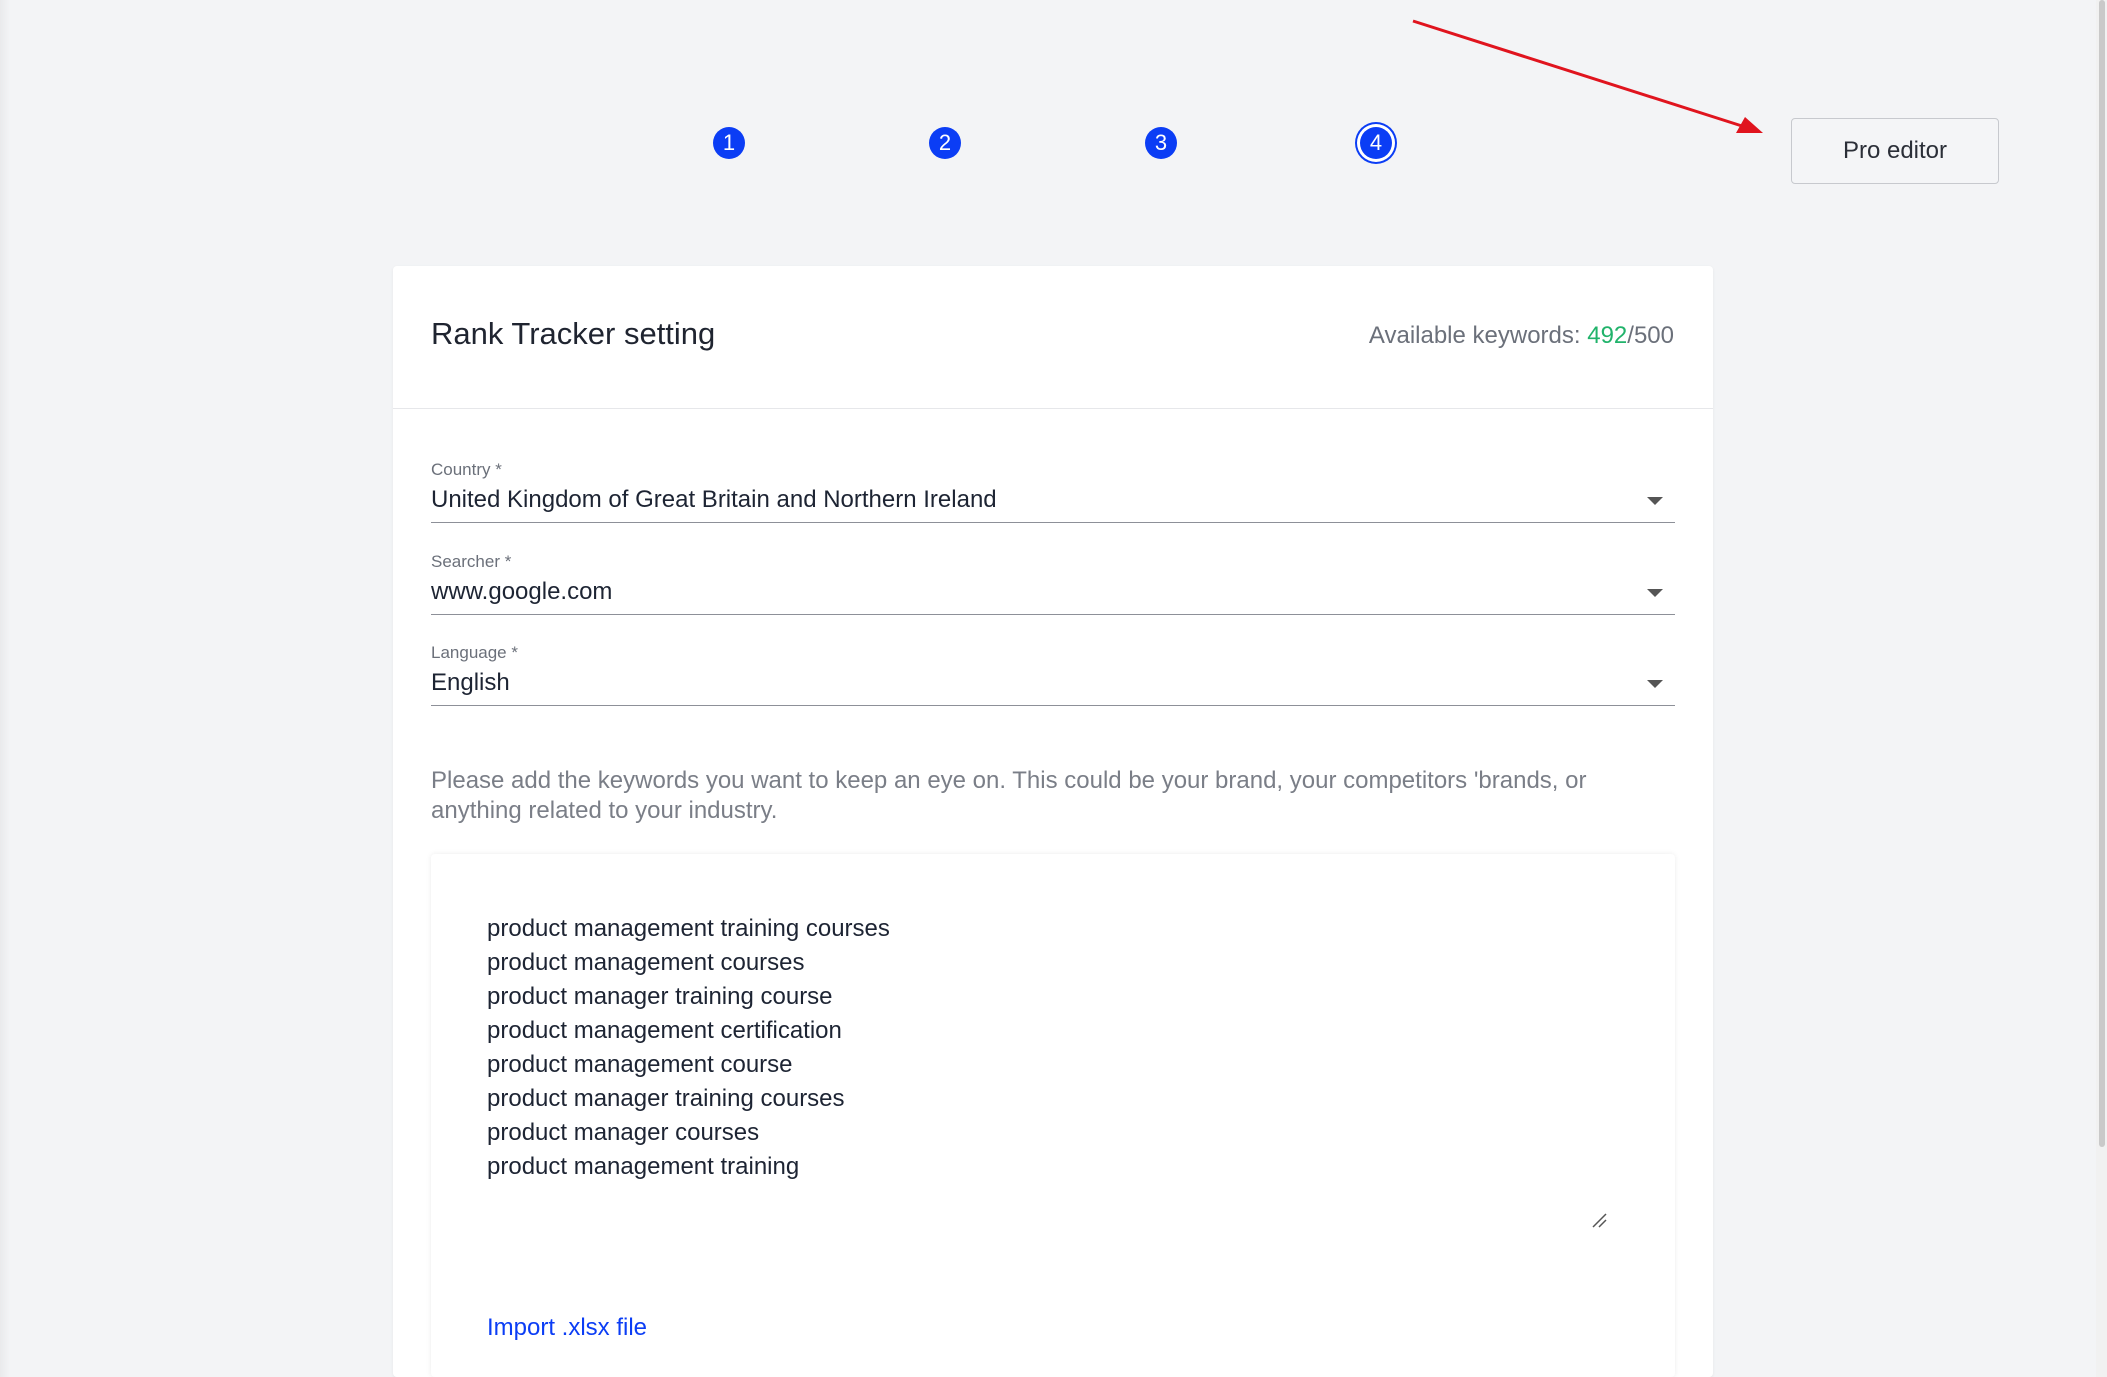 The width and height of the screenshot is (2107, 1377). I want to click on step-2-label: 2, so click(945, 142).